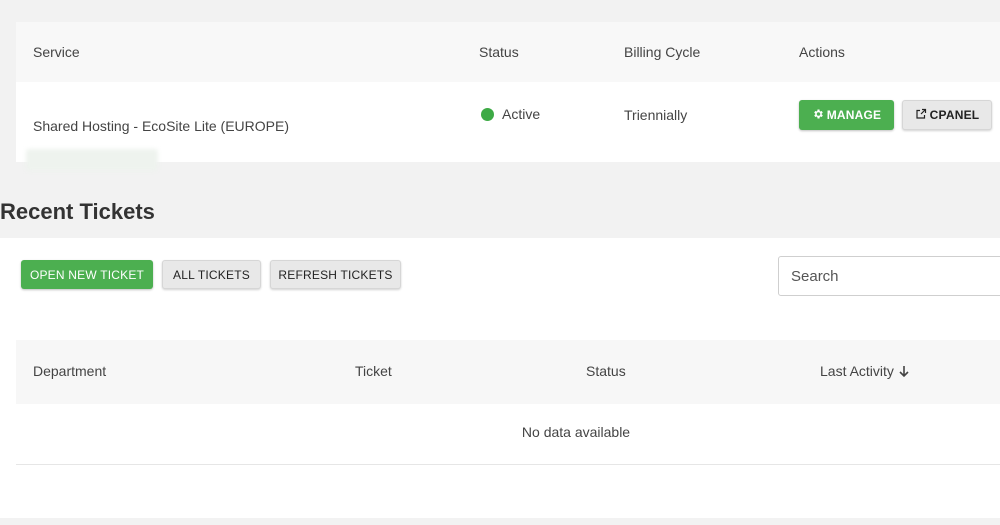 This screenshot has height=525, width=1000. Describe the element at coordinates (576, 432) in the screenshot. I see `empty-table-message: No data available` at that location.